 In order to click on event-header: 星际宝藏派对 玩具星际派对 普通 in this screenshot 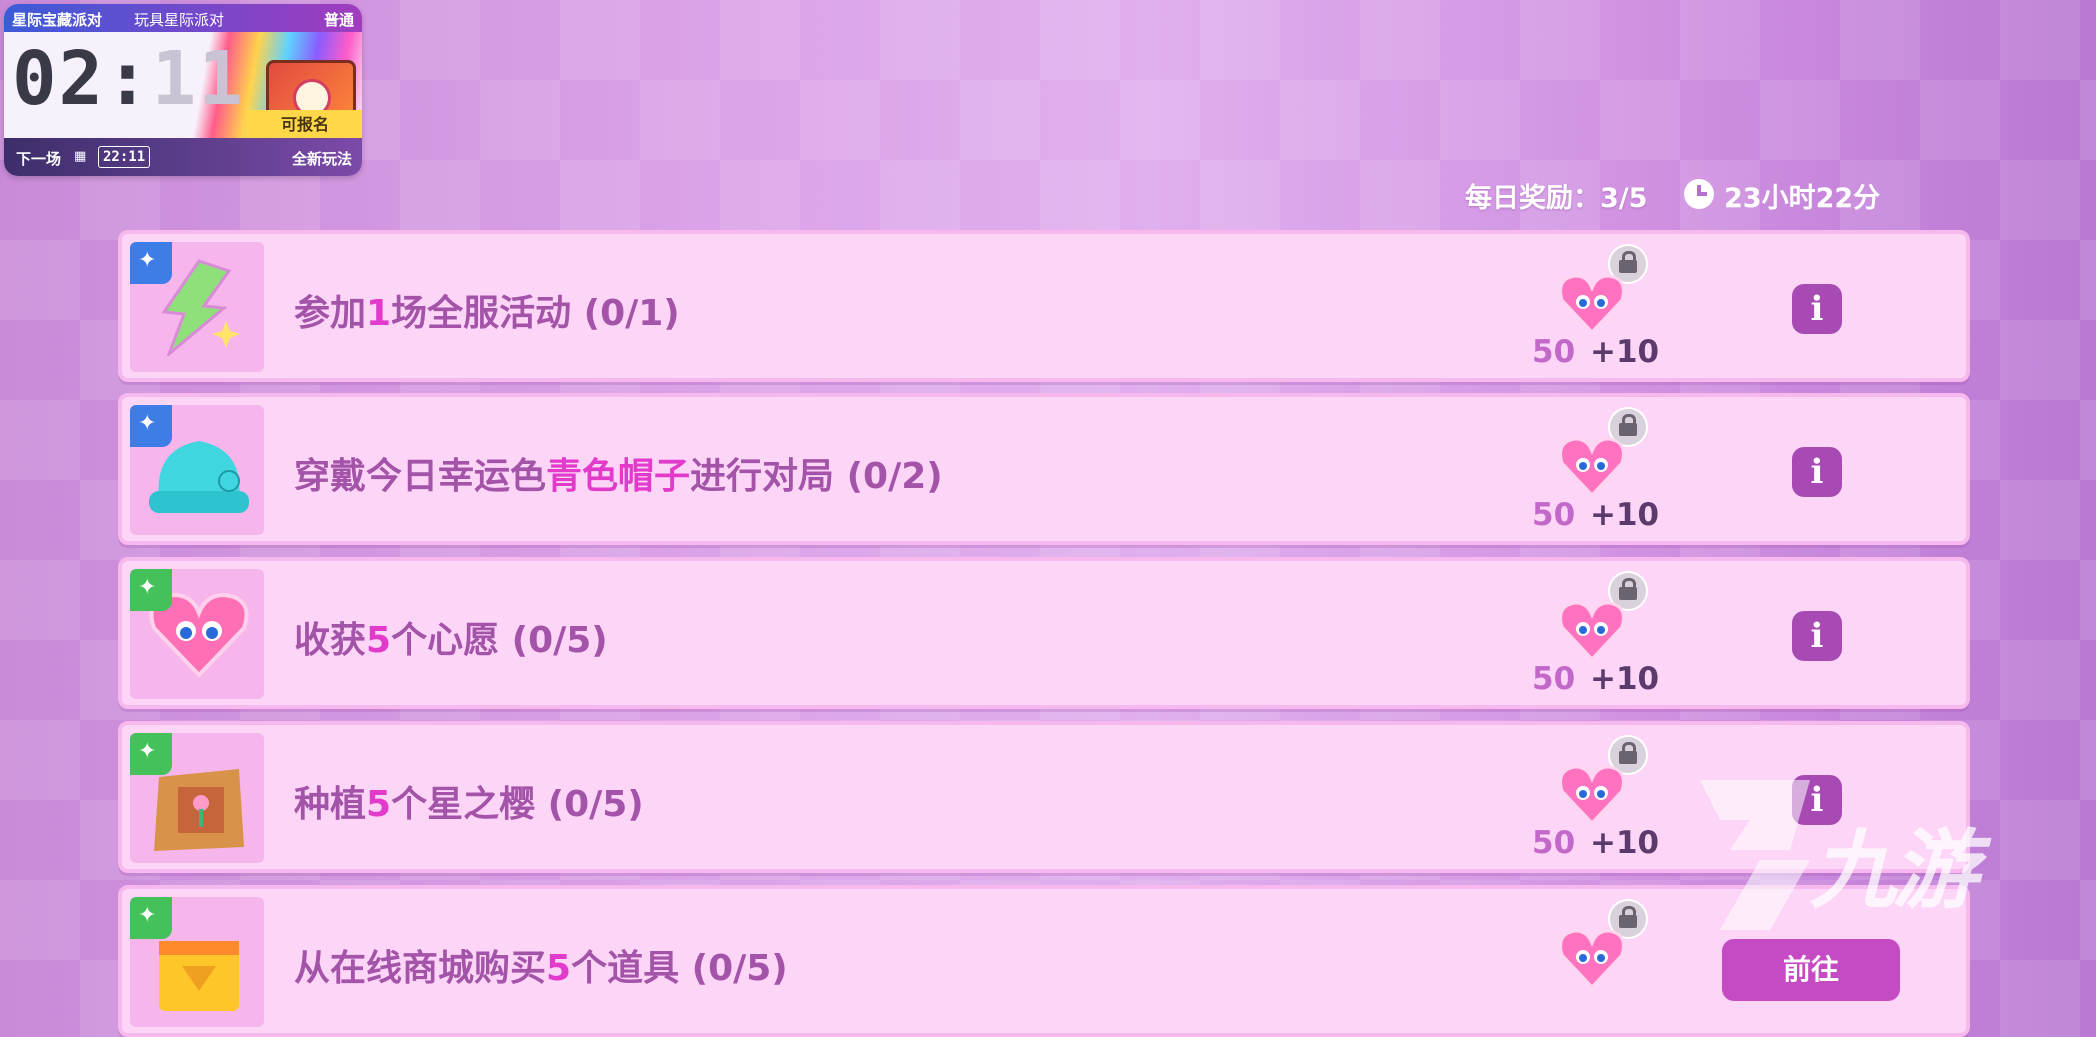, I will do `click(183, 18)`.